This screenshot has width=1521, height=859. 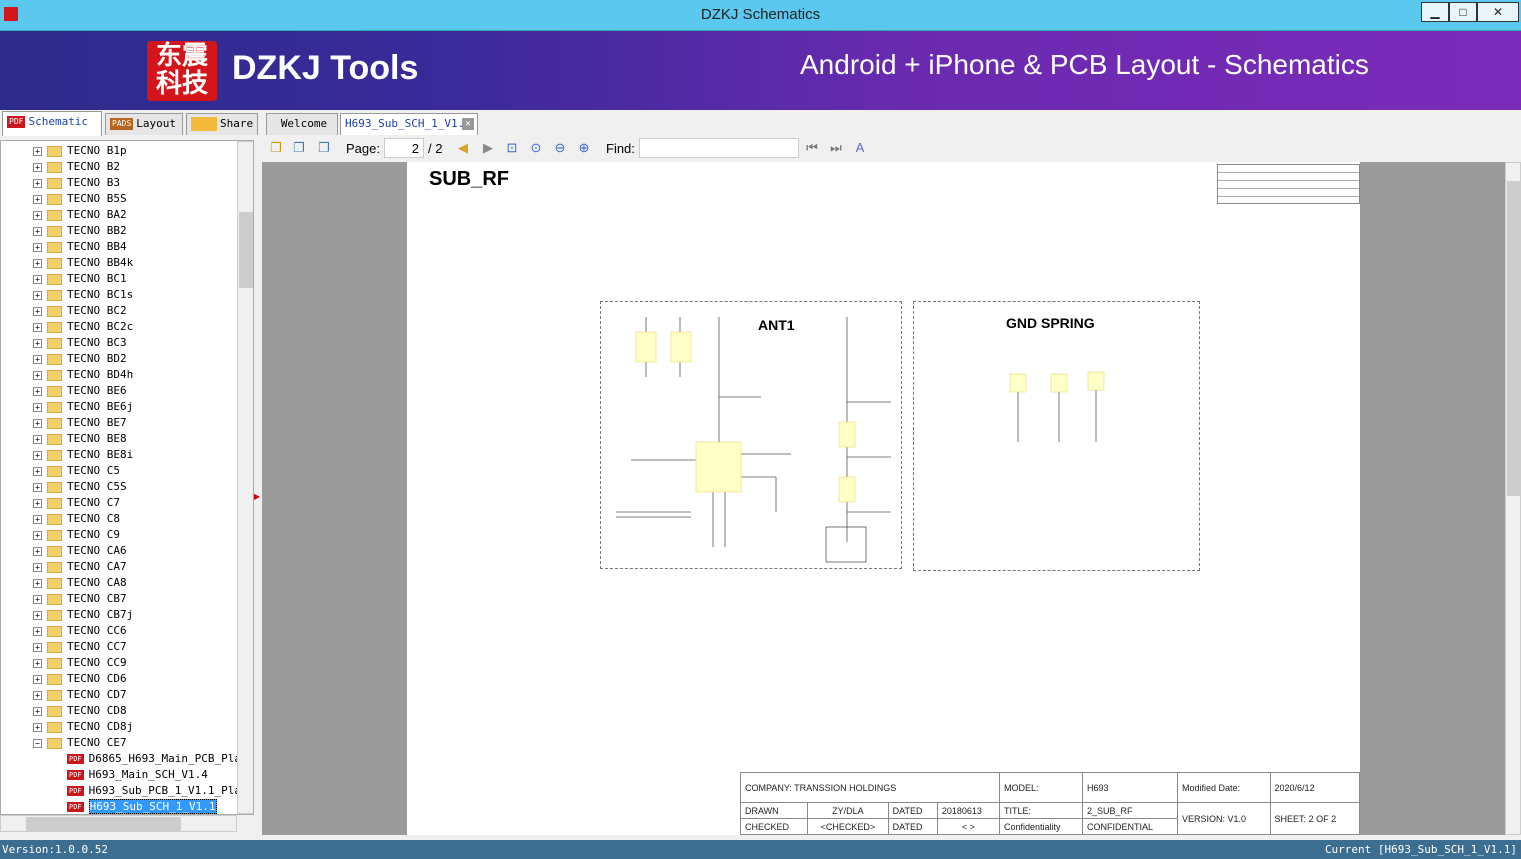 I want to click on tree-folder: + TECNO BC2c, so click(x=83, y=327).